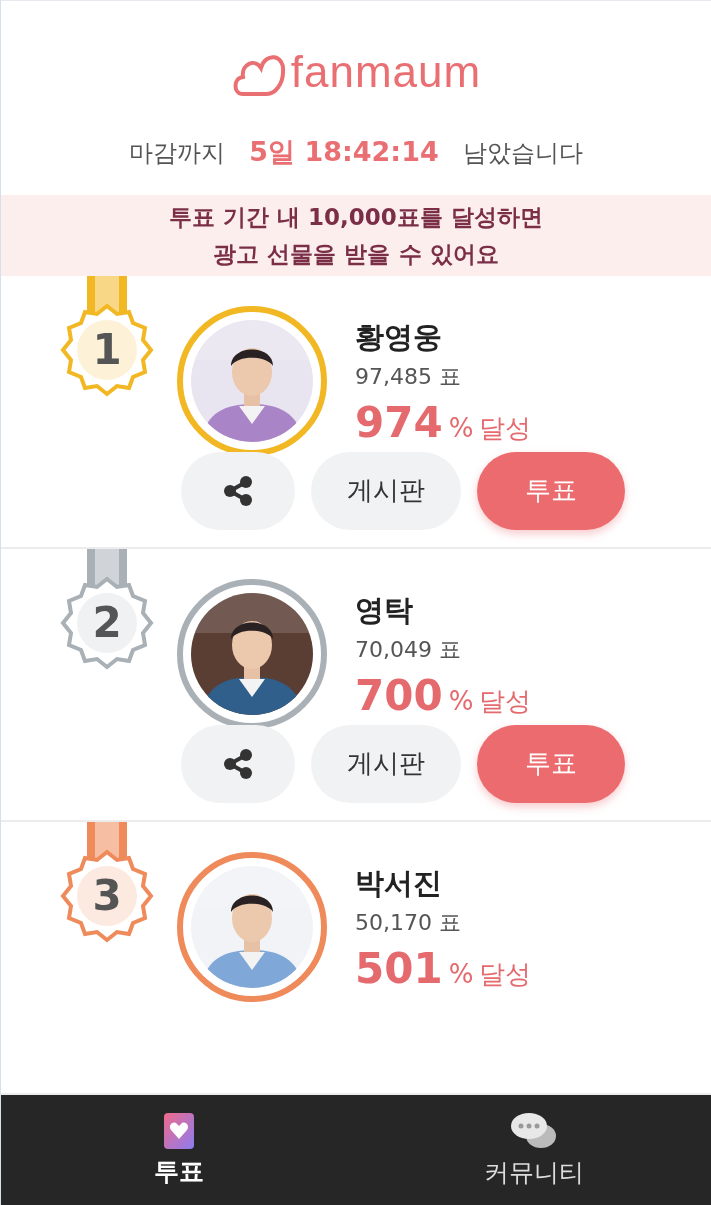 This screenshot has height=1205, width=711. I want to click on nav-tab: 커뮤니티, so click(533, 1150).